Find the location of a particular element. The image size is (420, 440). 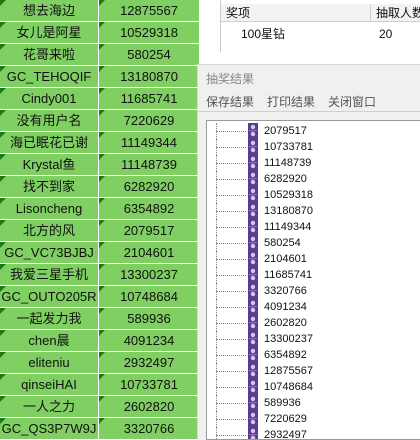

tree-item: 13300237 is located at coordinates (312, 339).